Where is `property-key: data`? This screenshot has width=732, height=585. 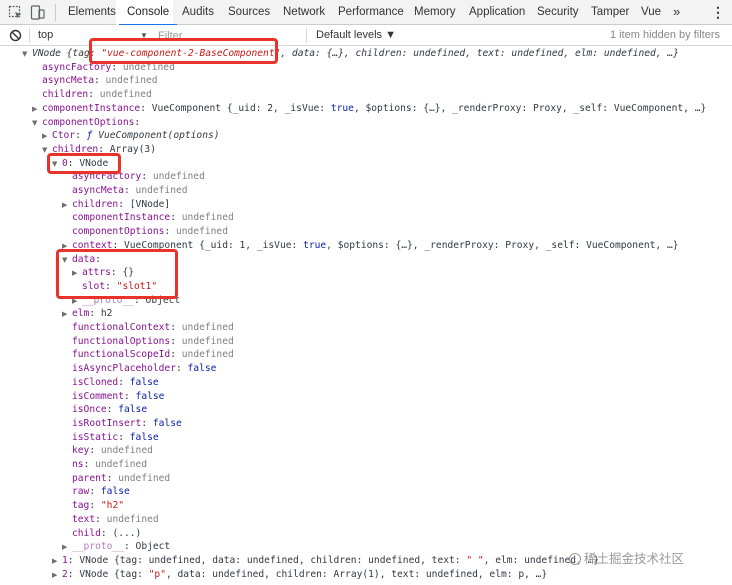
property-key: data is located at coordinates (84, 259).